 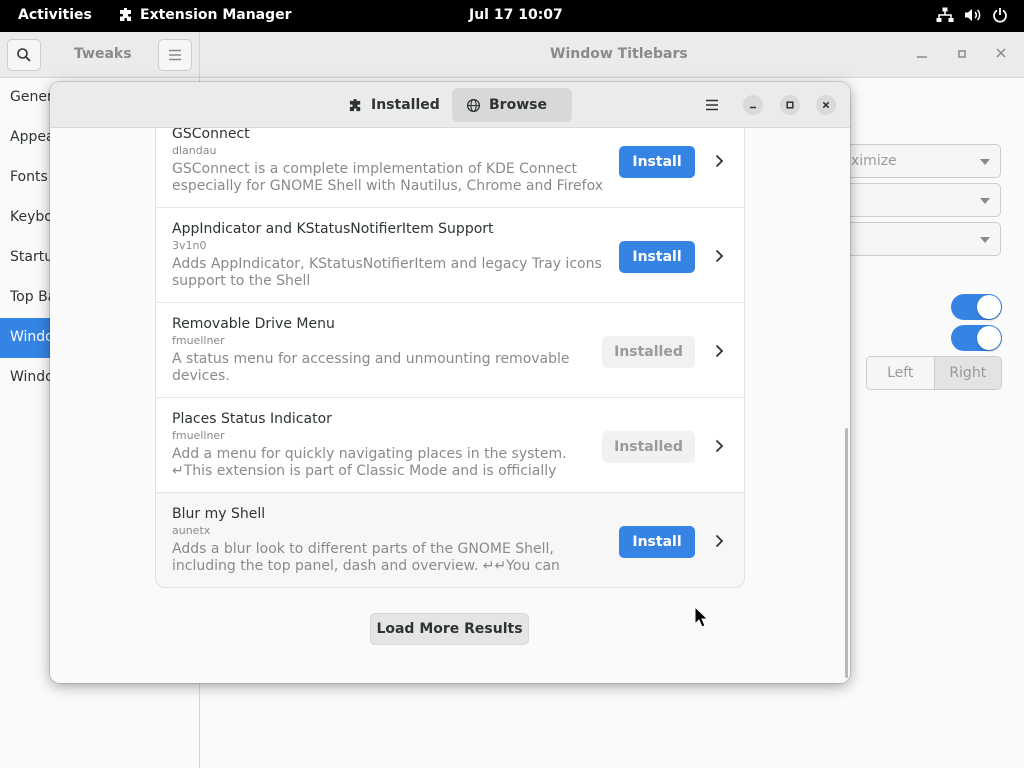 I want to click on minimize-toggle, so click(x=976, y=338).